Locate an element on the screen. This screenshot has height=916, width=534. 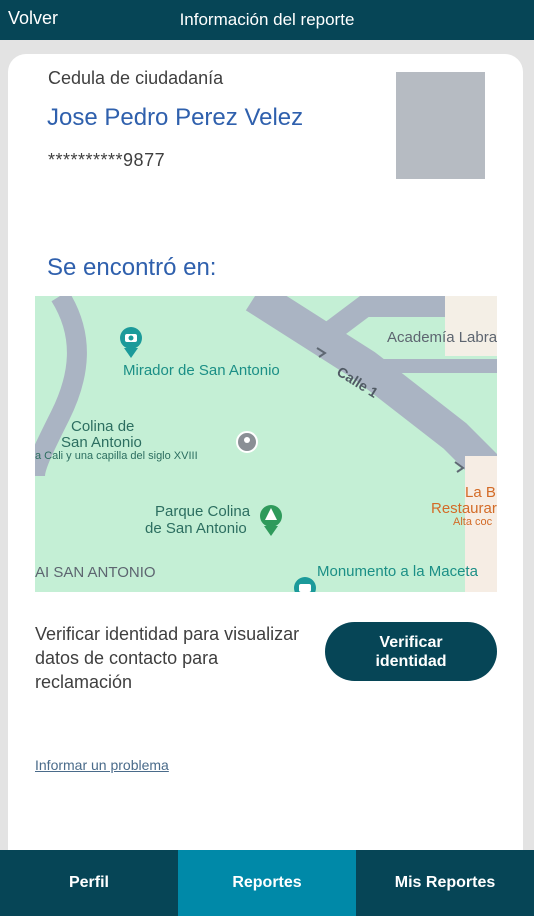
map-label-parque-2: de San Antonio is located at coordinates (196, 528).